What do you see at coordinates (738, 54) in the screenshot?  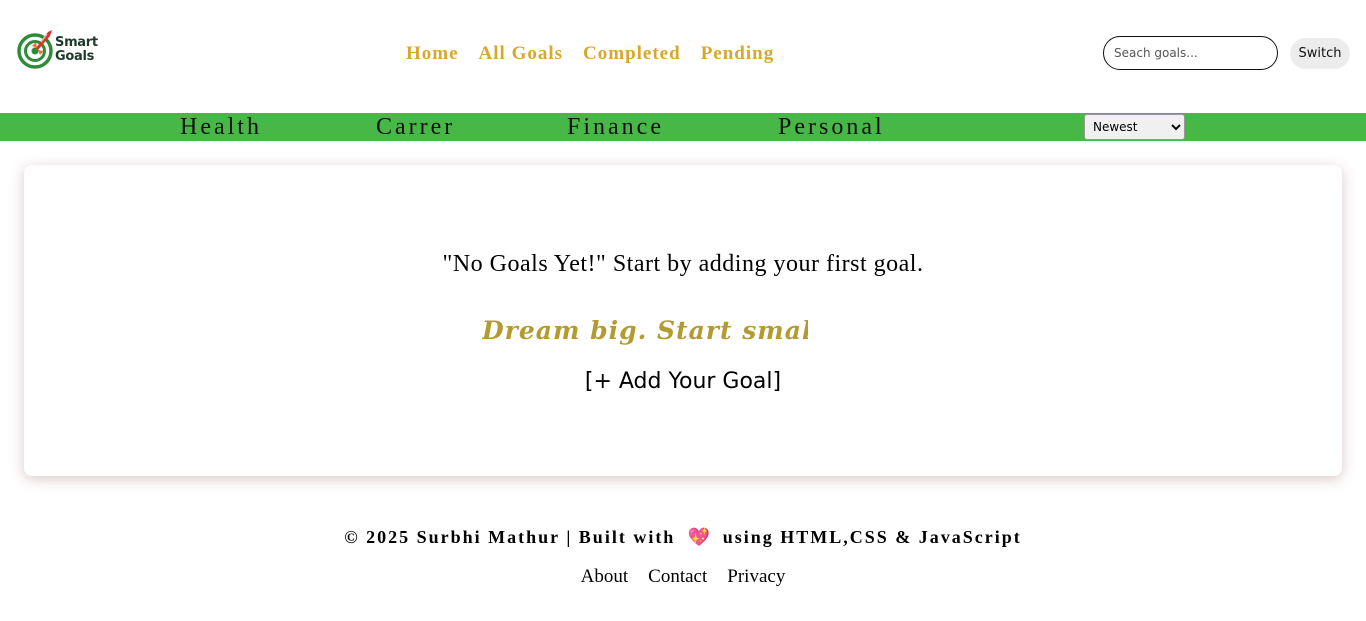 I see `nav-pending: Pending` at bounding box center [738, 54].